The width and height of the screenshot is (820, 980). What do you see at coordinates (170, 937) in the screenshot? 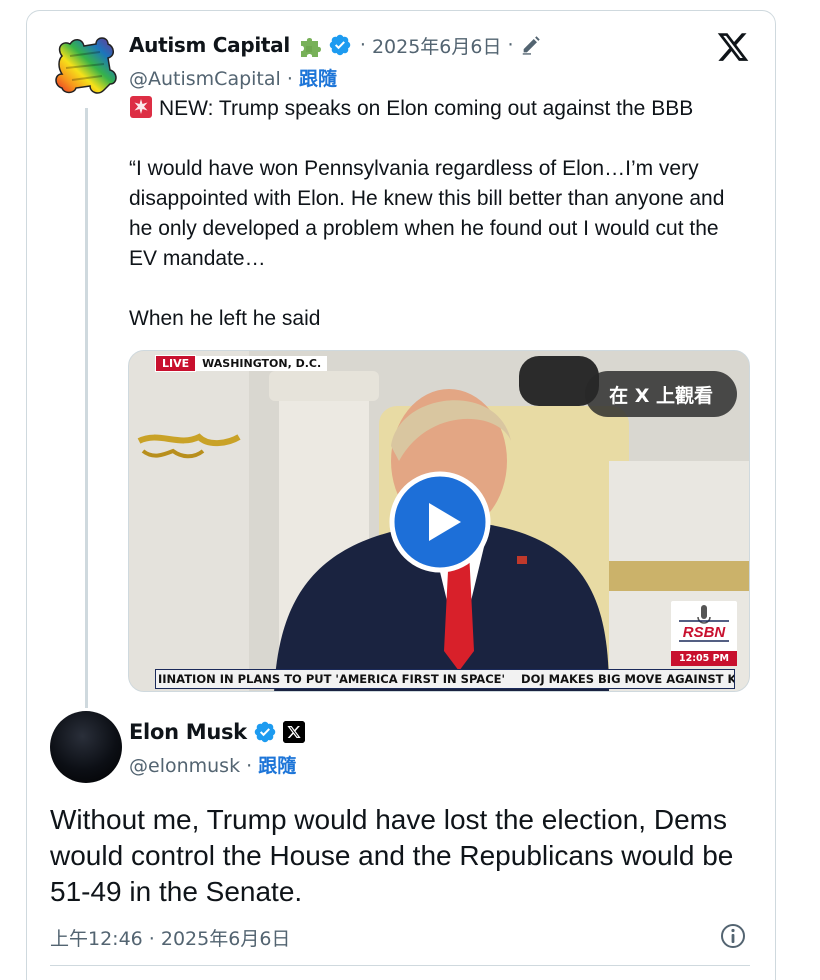
I see `post-timestamp: 上午12:46 · 2025年6月6日` at bounding box center [170, 937].